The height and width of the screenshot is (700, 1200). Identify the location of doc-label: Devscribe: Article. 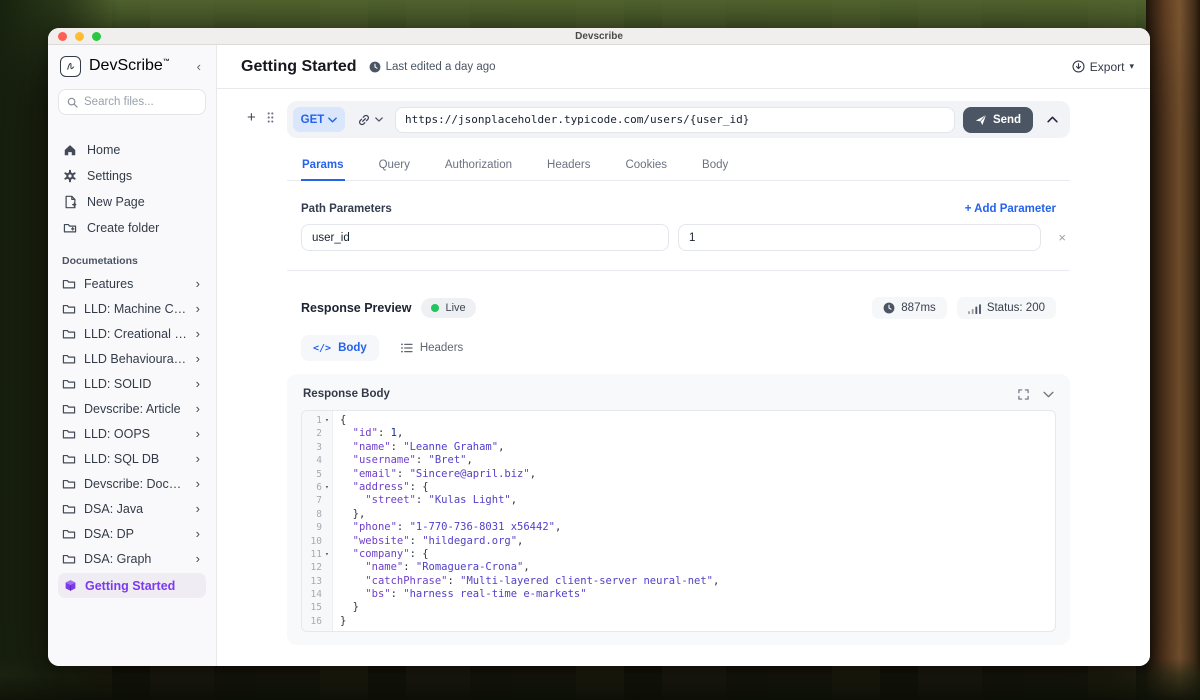
(132, 408).